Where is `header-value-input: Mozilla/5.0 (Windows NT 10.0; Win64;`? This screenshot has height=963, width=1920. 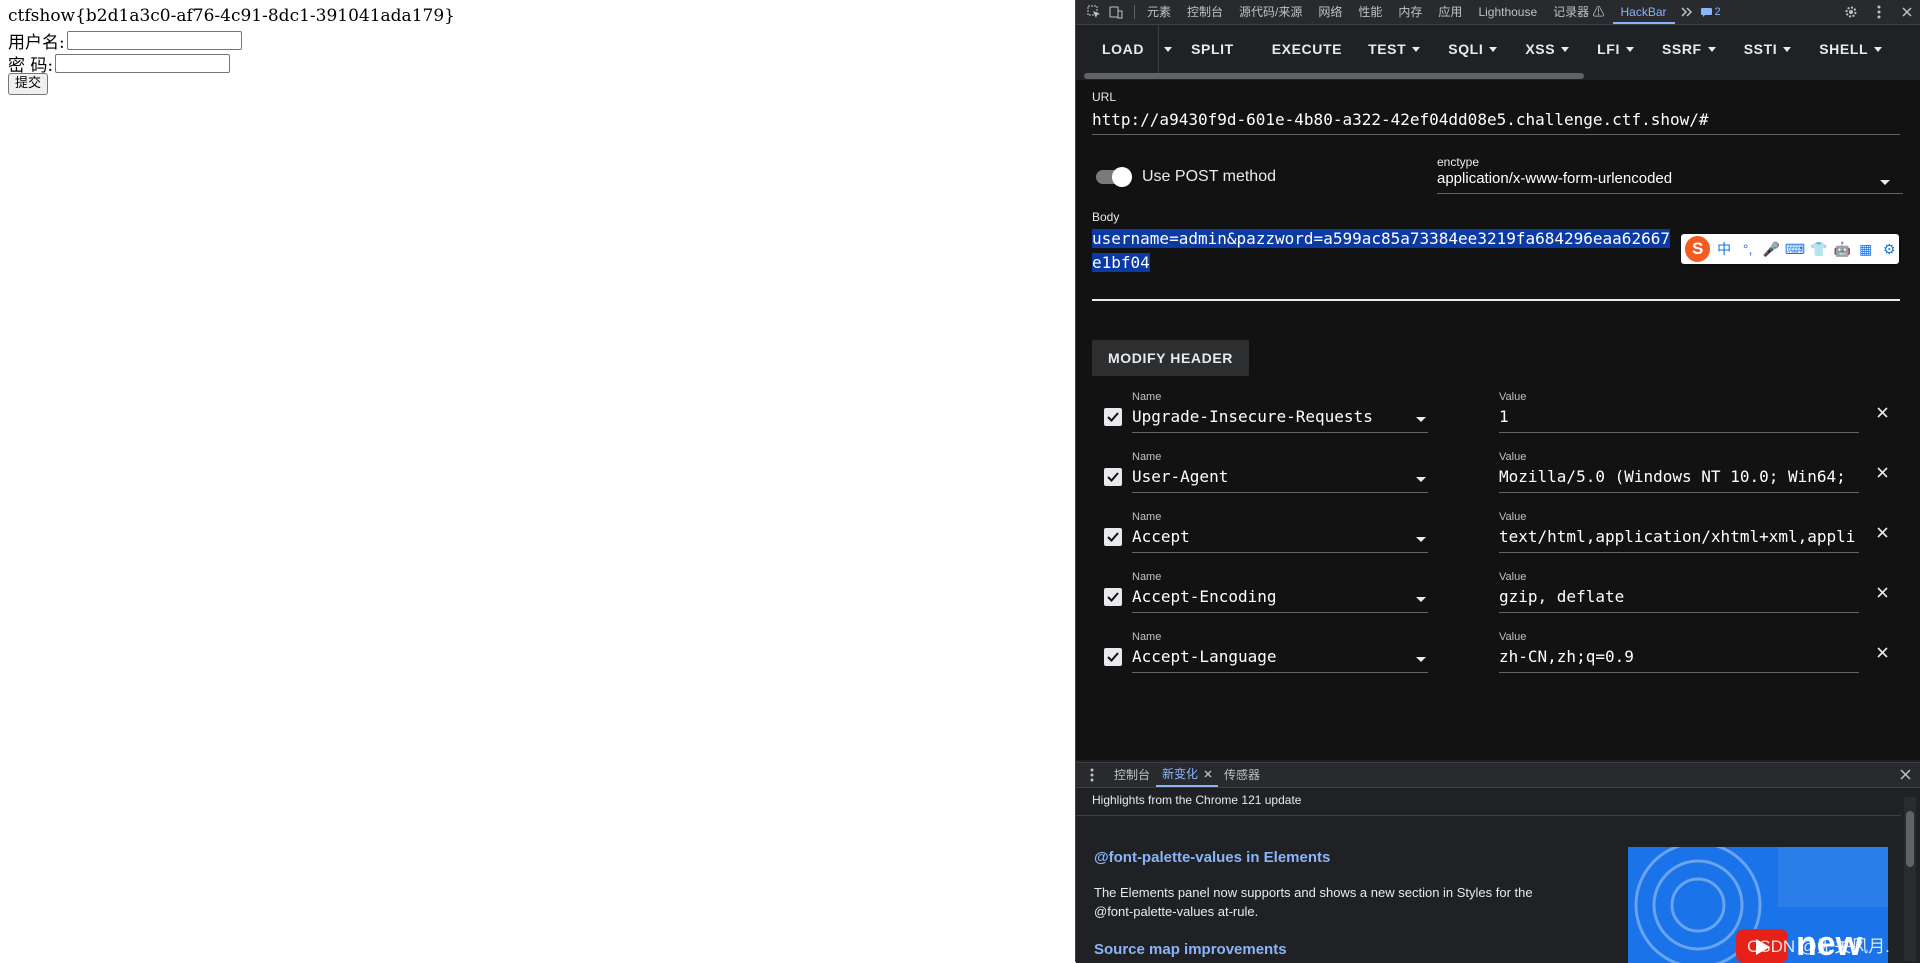 header-value-input: Mozilla/5.0 (Windows NT 10.0; Win64; is located at coordinates (1679, 476).